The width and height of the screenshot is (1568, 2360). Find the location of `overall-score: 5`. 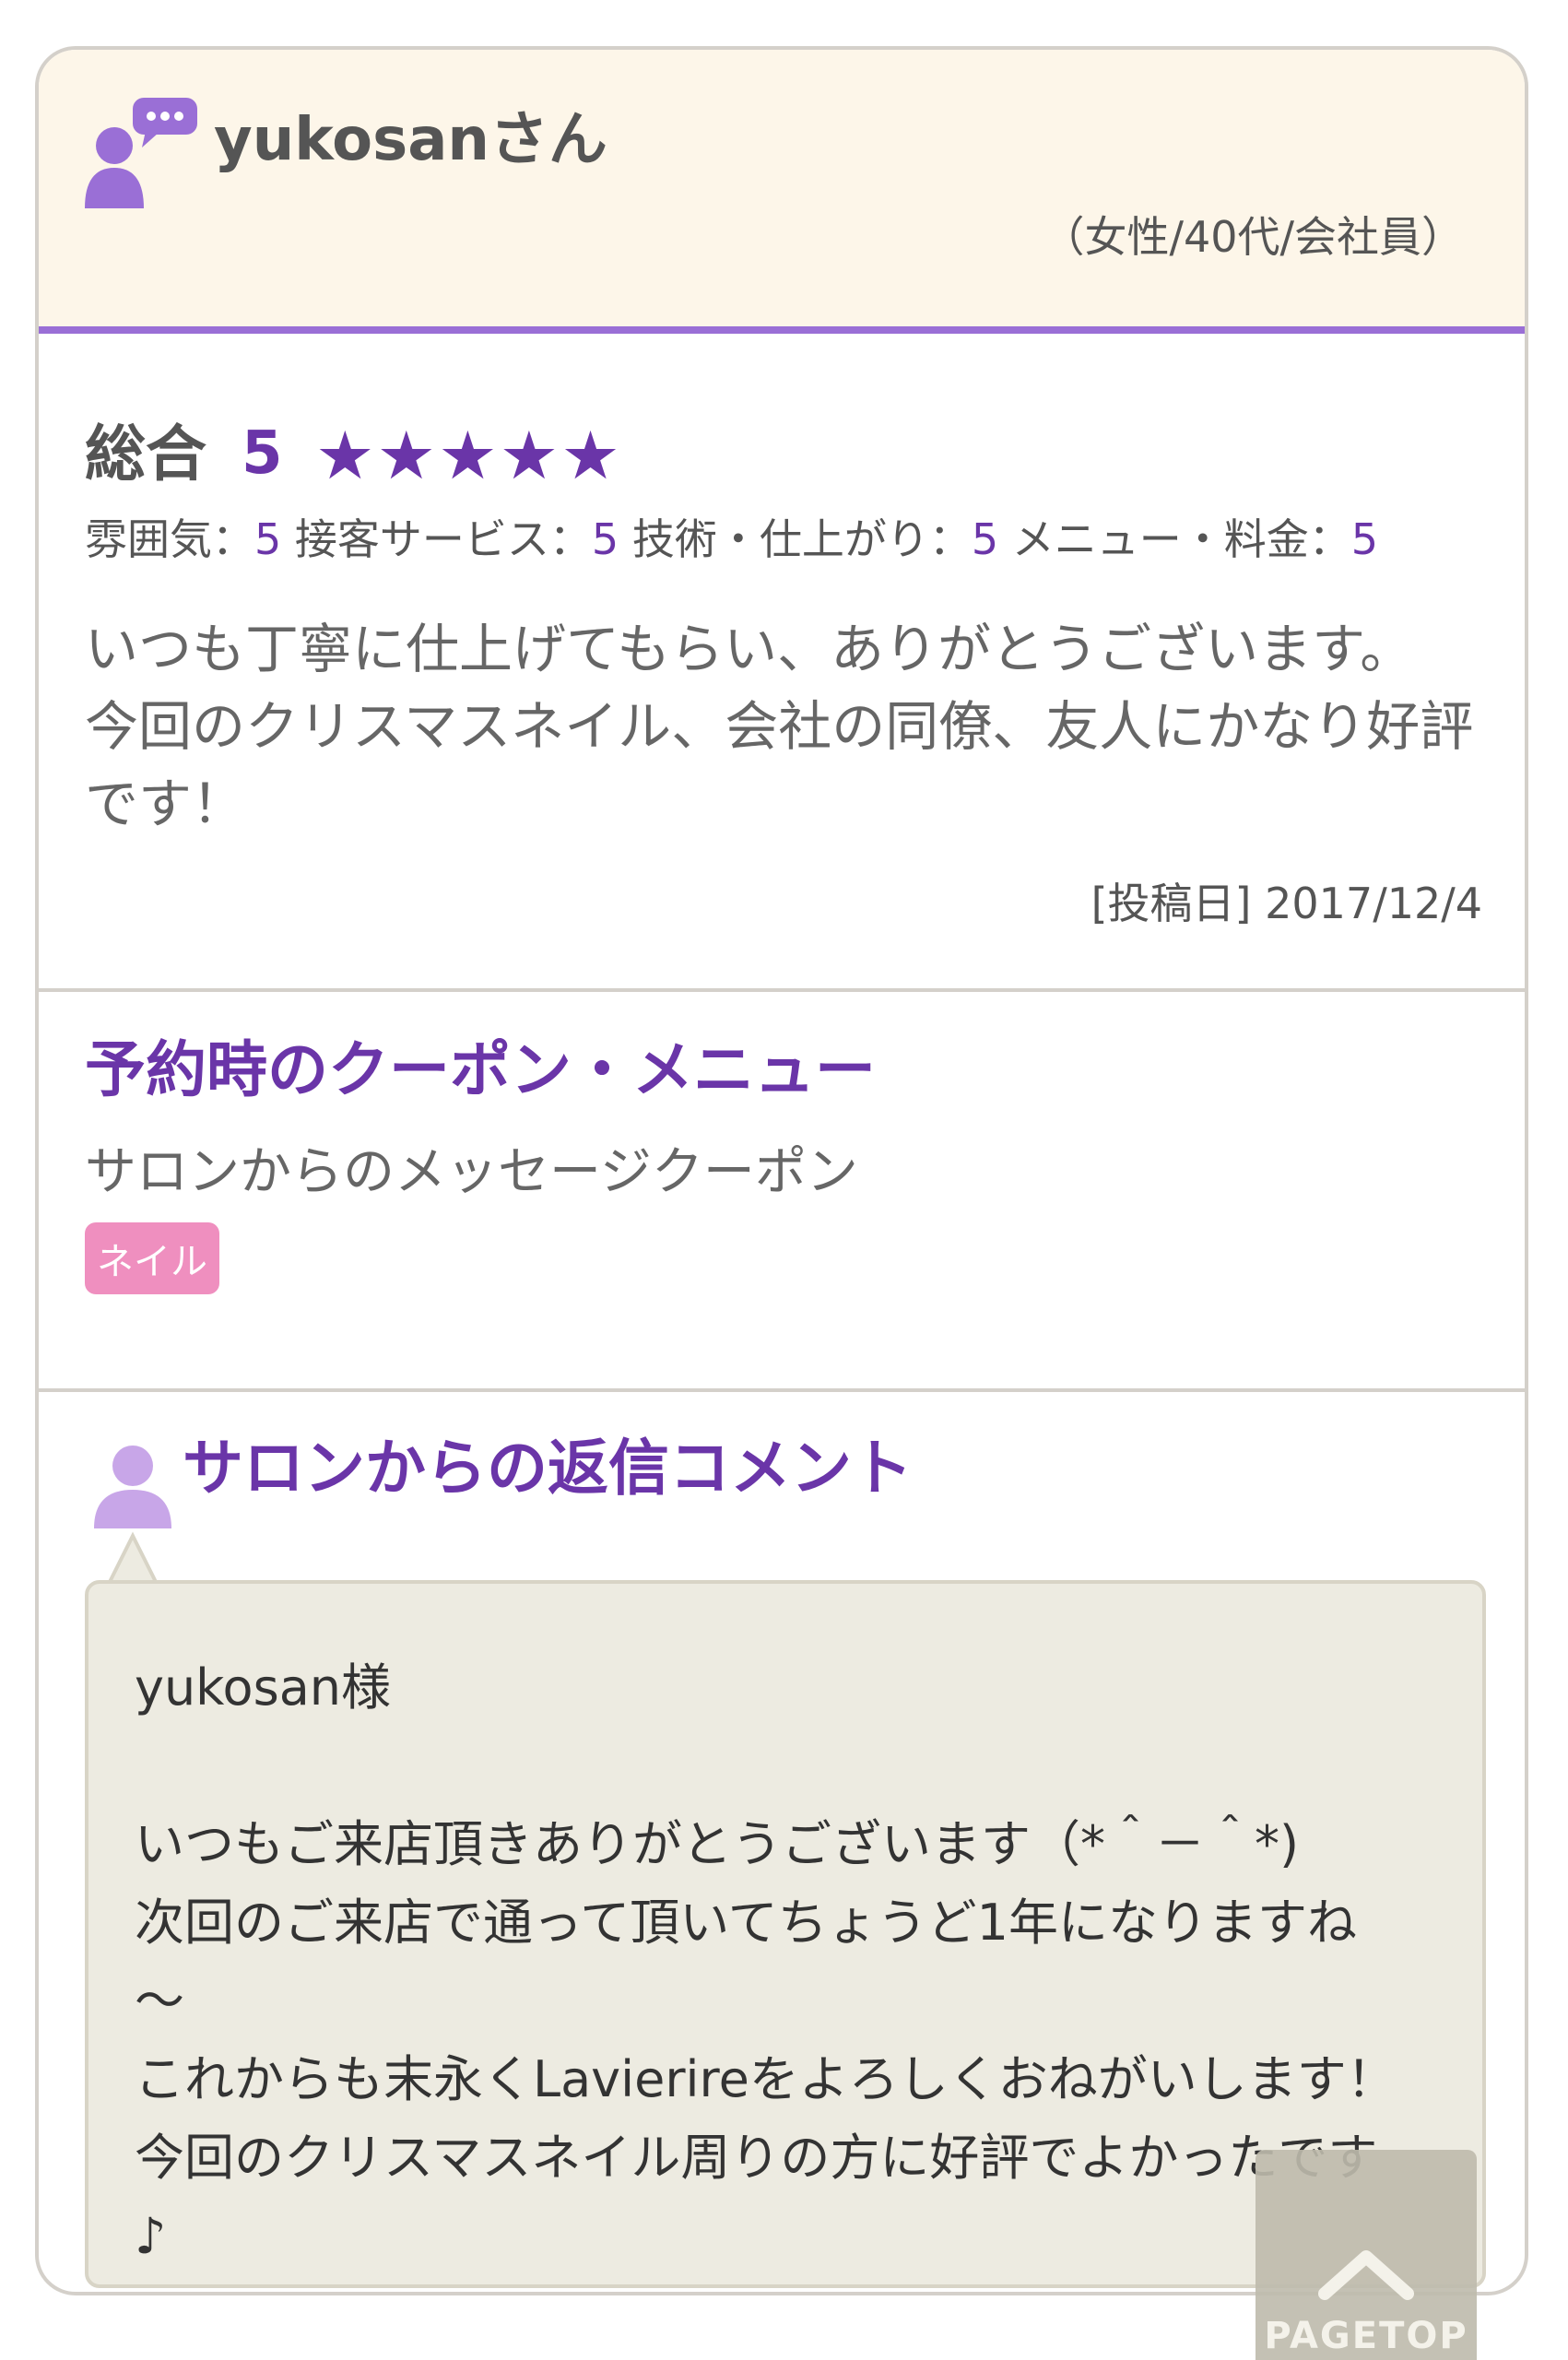

overall-score: 5 is located at coordinates (262, 453).